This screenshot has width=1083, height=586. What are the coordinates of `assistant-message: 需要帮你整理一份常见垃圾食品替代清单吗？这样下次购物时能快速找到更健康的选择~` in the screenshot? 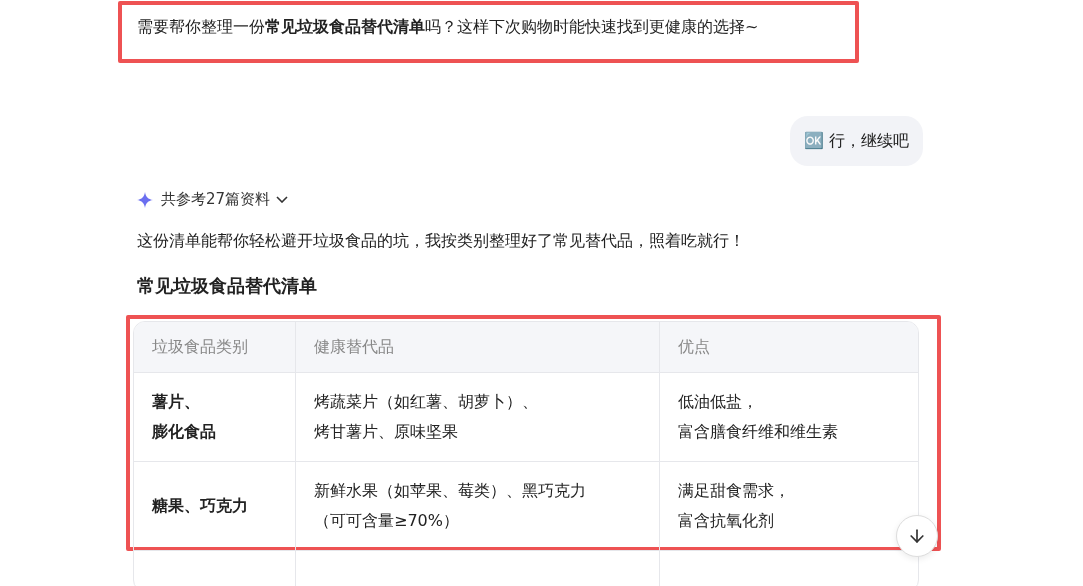 It's located at (448, 27).